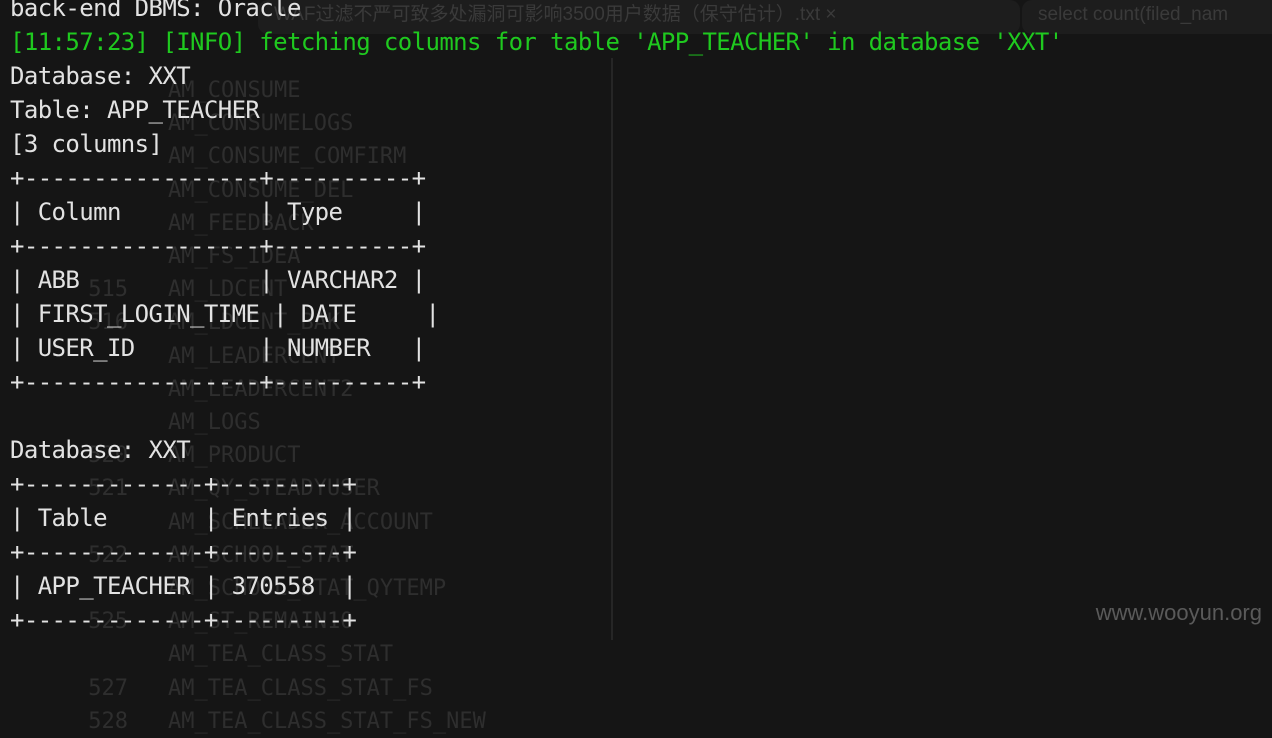  Describe the element at coordinates (218, 212) in the screenshot. I see `table-header-row: | Column | Type |` at that location.